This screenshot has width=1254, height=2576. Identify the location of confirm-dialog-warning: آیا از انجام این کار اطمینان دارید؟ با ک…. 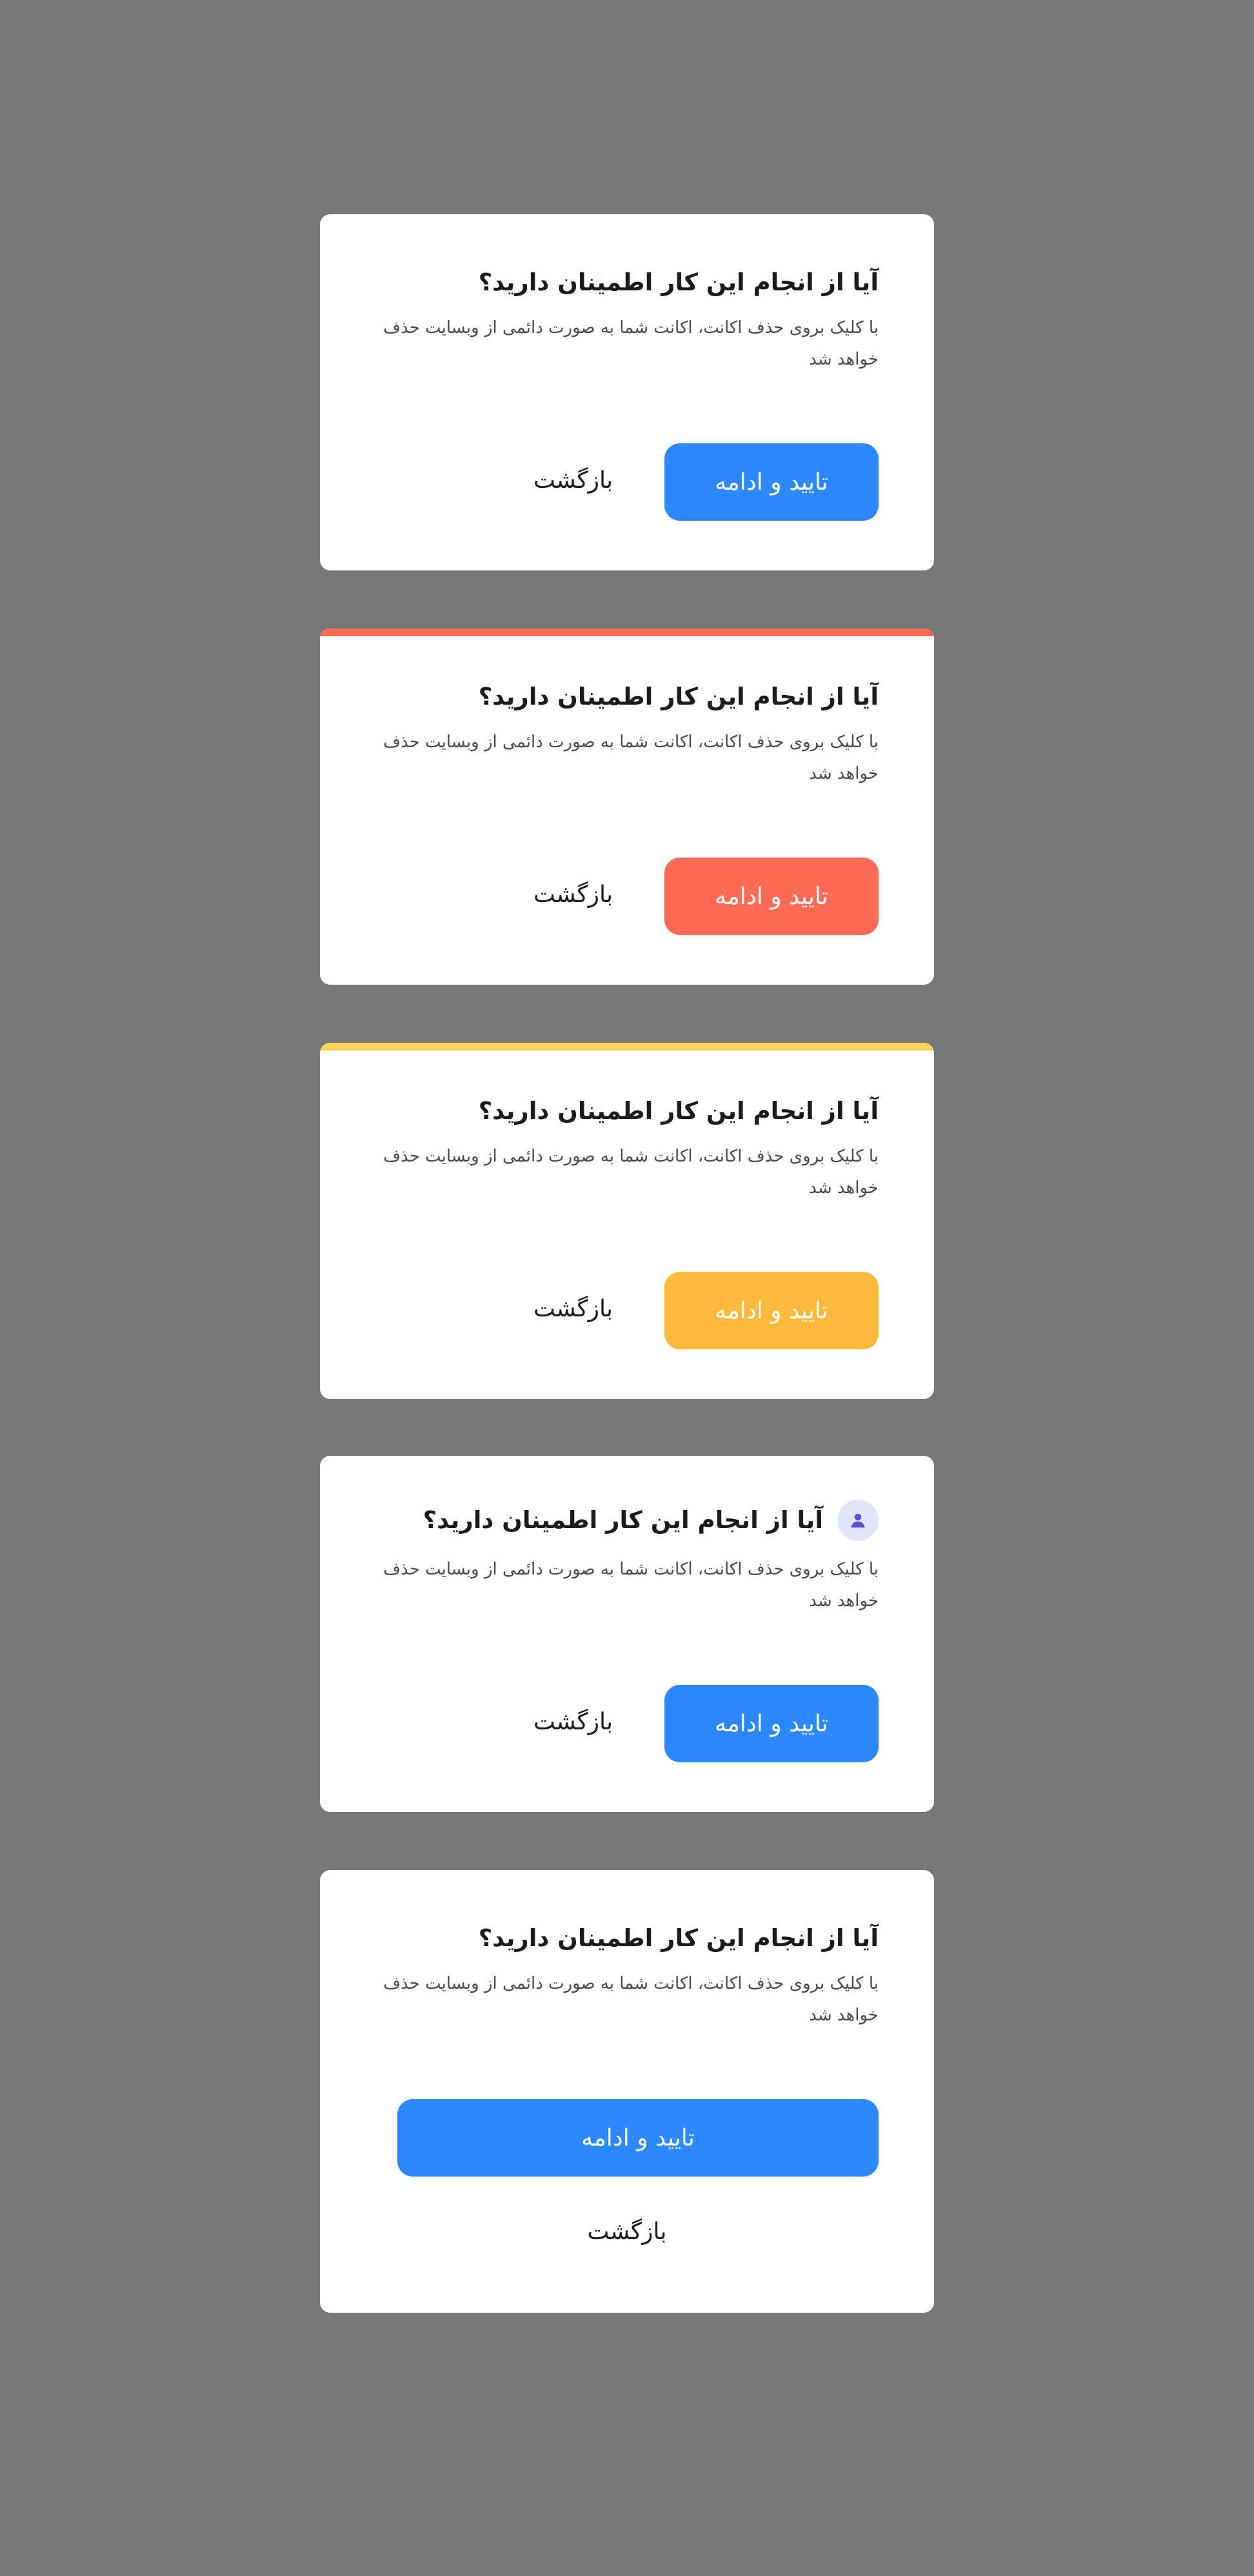
(627, 1221).